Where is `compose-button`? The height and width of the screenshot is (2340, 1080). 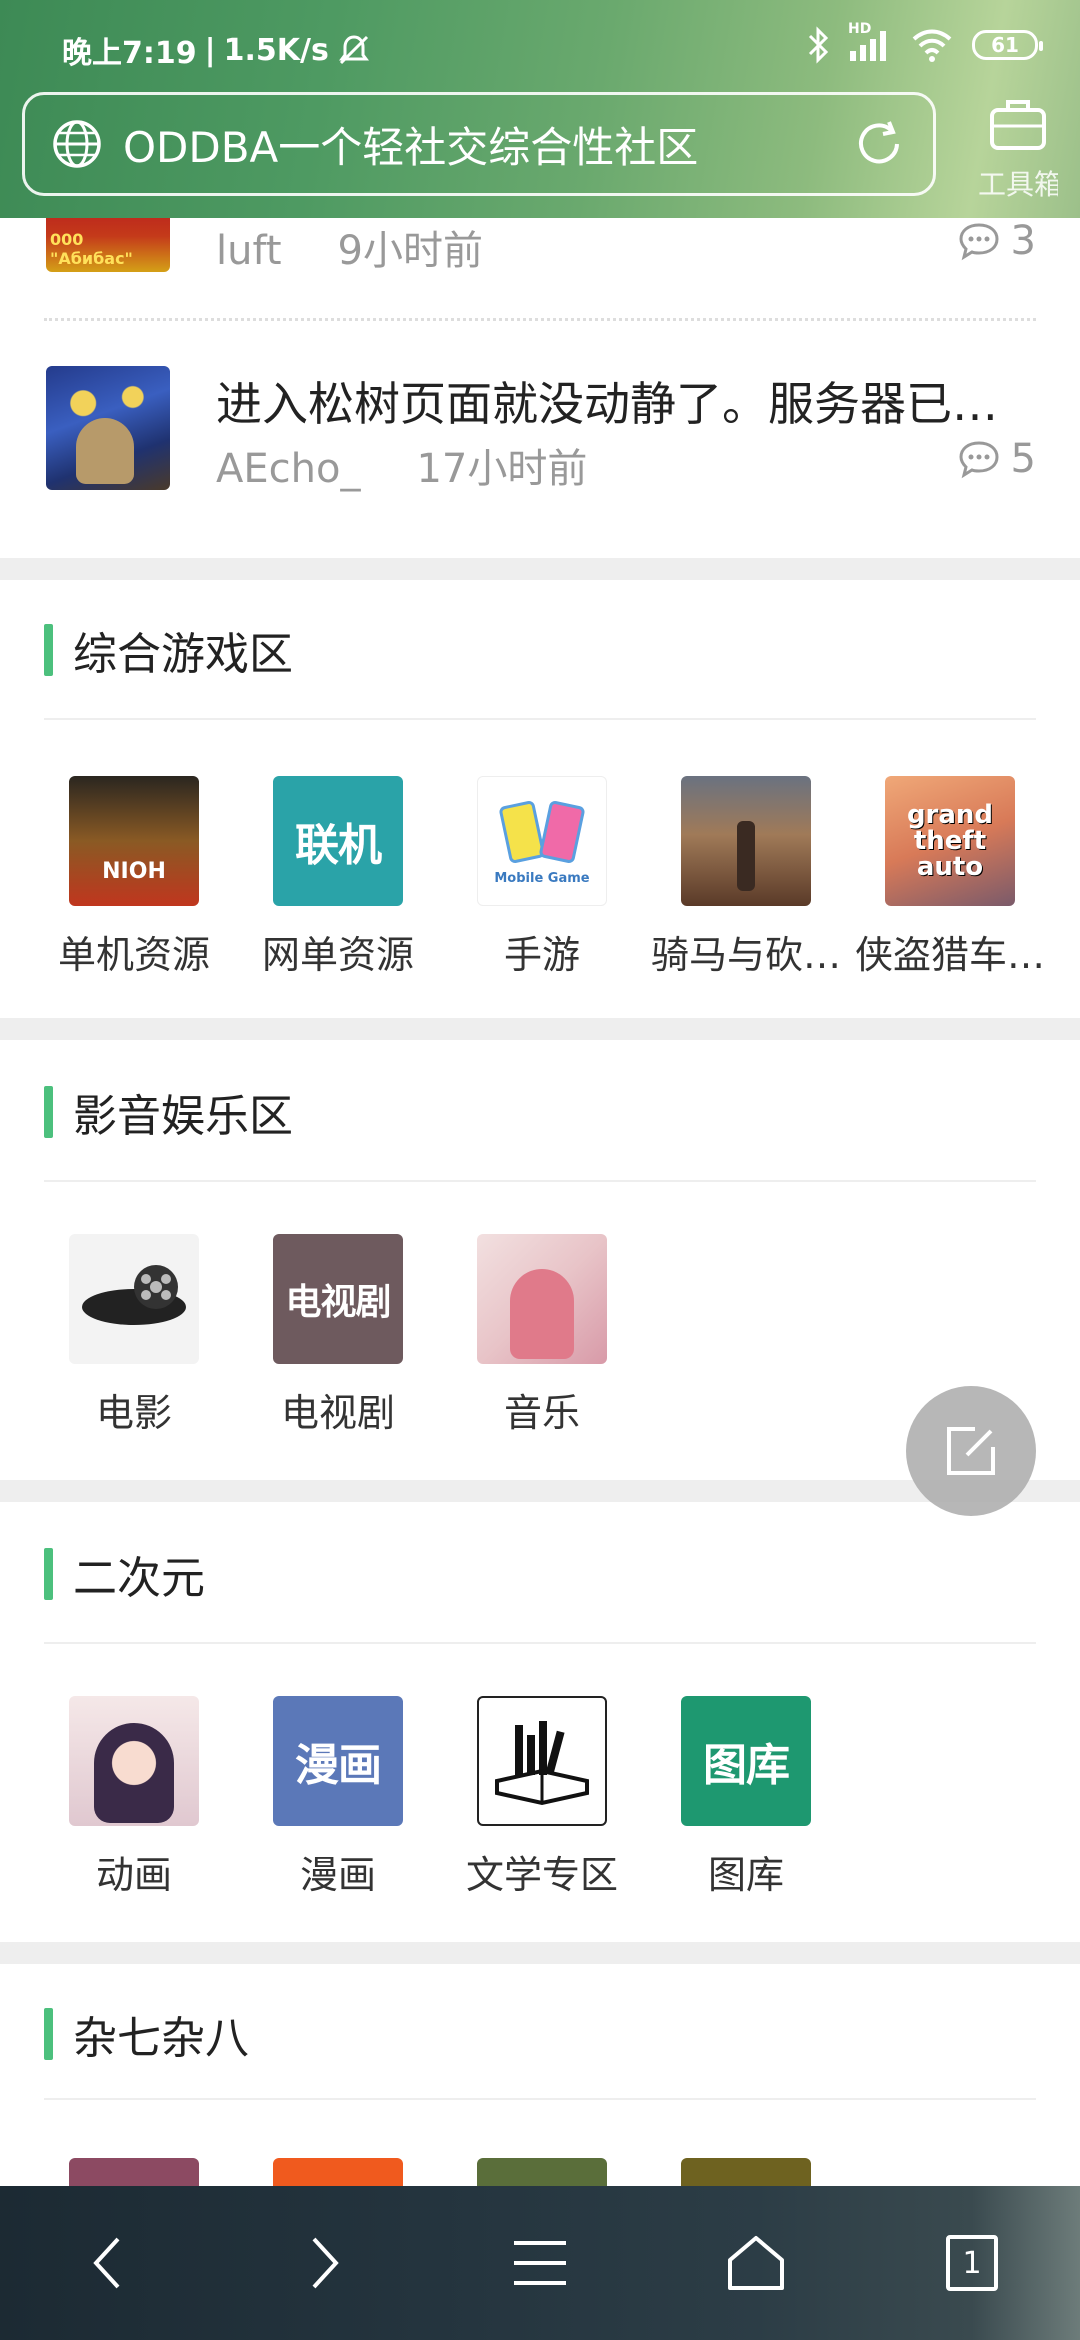
compose-button is located at coordinates (971, 1451).